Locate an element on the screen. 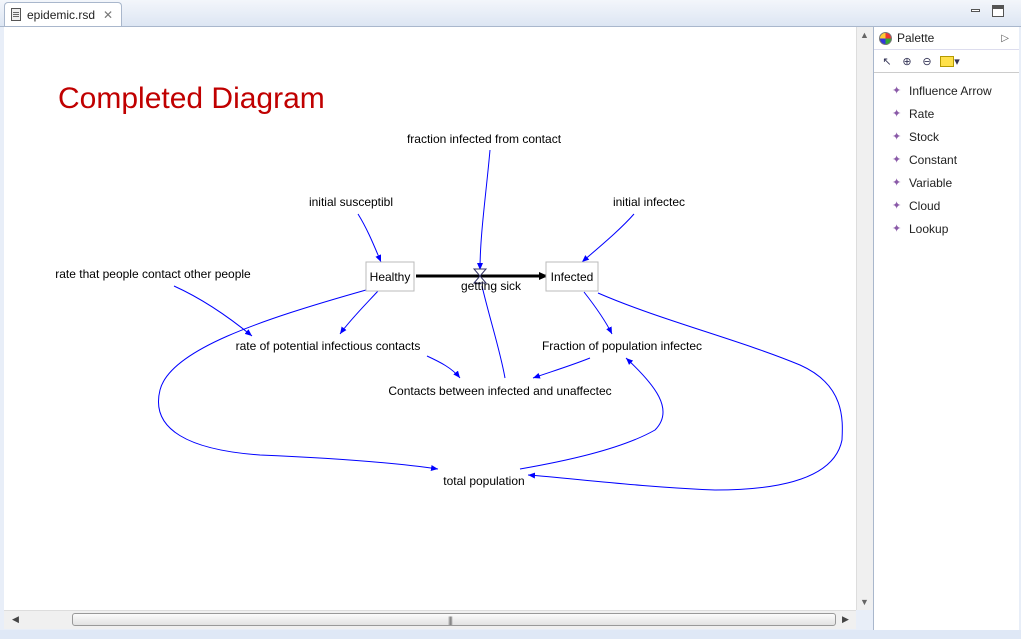 The width and height of the screenshot is (1021, 639). palette-item-rate: ✦ Rate is located at coordinates (946, 113).